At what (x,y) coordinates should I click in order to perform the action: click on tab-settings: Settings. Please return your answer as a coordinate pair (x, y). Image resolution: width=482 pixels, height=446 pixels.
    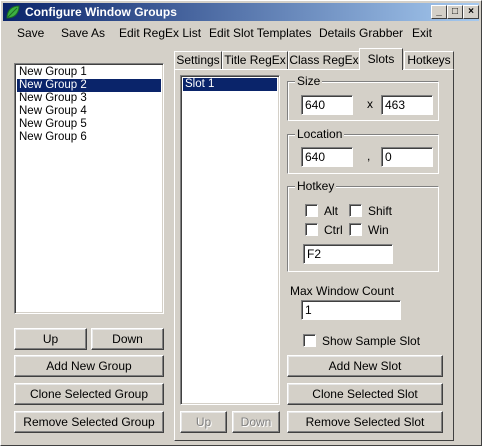
    Looking at the image, I should click on (198, 60).